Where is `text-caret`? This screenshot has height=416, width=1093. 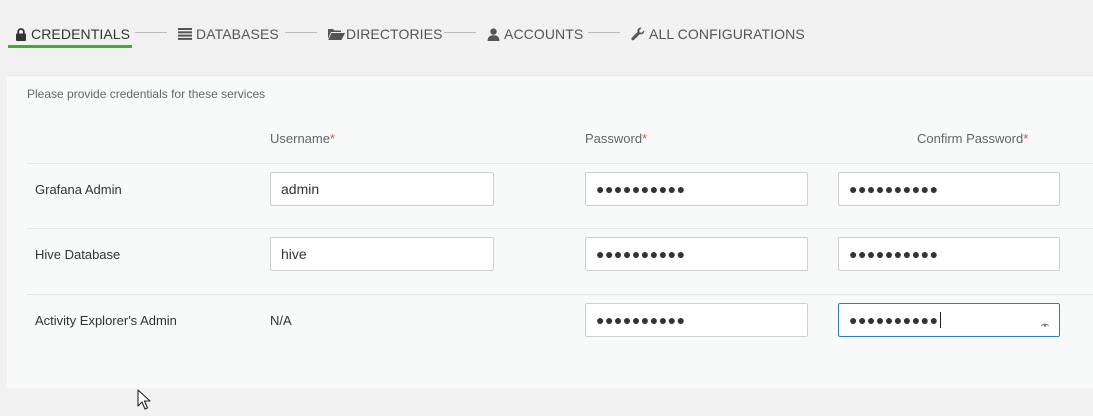
text-caret is located at coordinates (940, 320).